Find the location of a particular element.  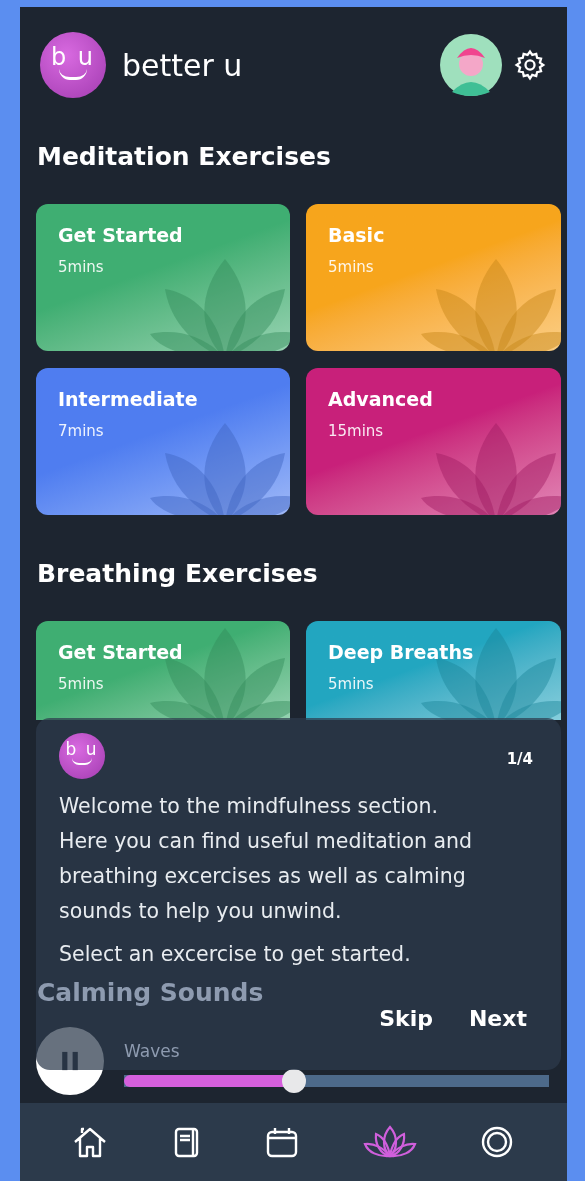

avatar-icon is located at coordinates (471, 65).